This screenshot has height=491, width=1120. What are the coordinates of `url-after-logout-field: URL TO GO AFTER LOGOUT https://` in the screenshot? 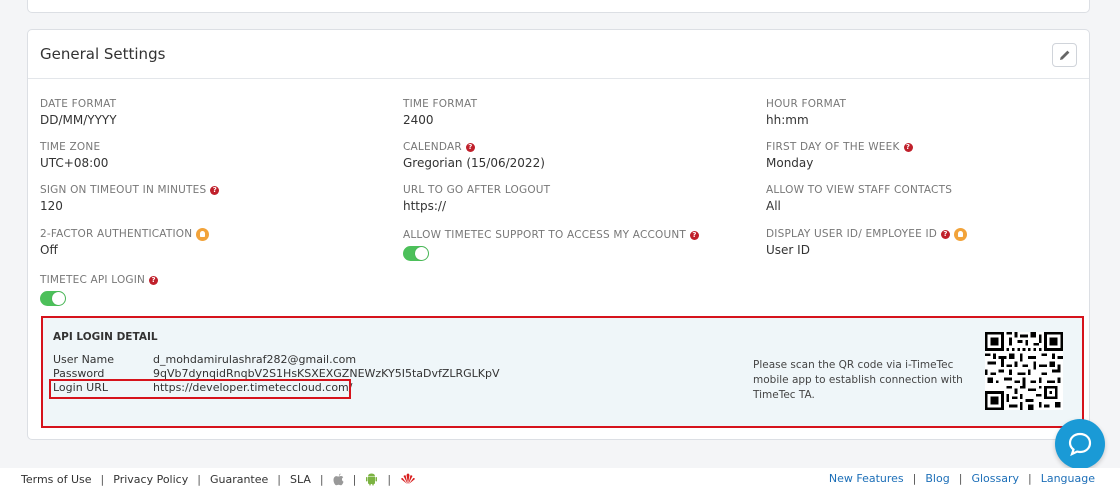 It's located at (476, 198).